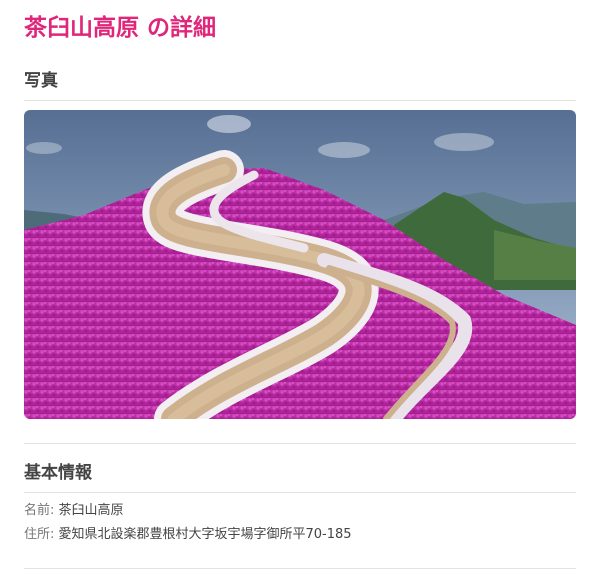 This screenshot has width=599, height=570. I want to click on bottom-divider, so click(300, 568).